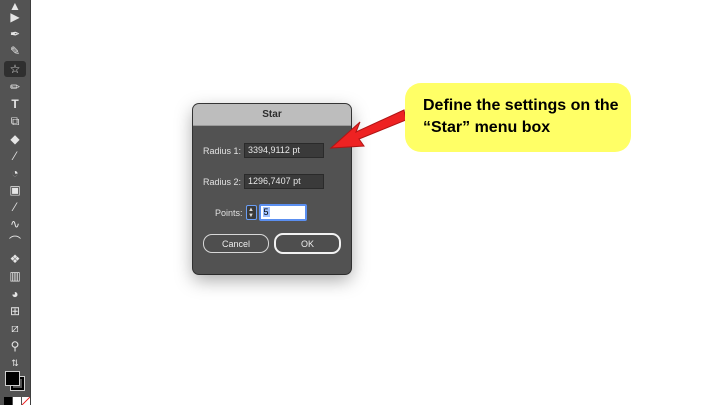  Describe the element at coordinates (15, 69) in the screenshot. I see `star-tool-icon: ☆` at that location.